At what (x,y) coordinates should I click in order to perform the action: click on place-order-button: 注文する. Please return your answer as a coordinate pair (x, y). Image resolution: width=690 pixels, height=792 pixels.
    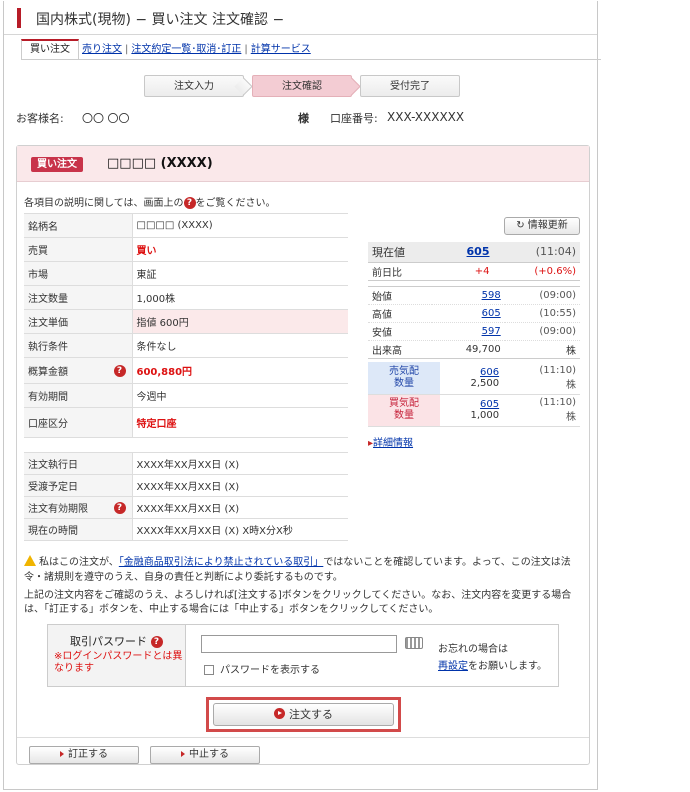
    Looking at the image, I should click on (303, 714).